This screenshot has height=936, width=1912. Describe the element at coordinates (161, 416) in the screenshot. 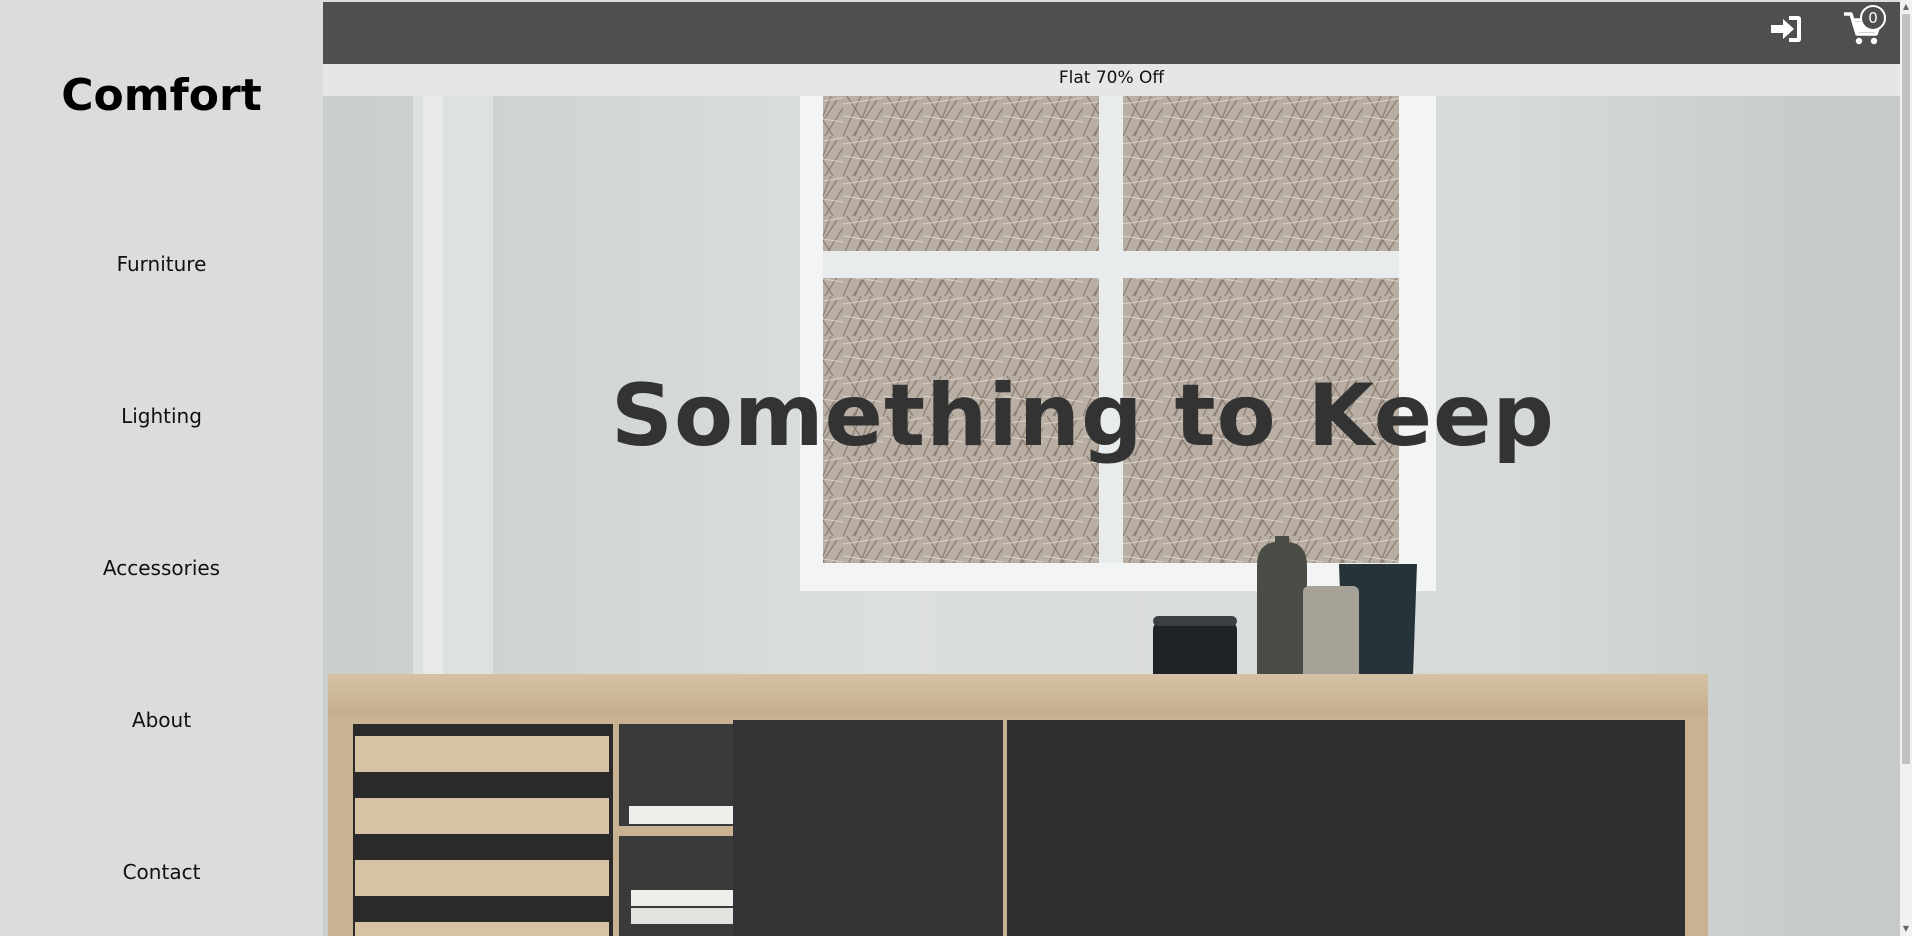

I see `sidebar-item-lighting: Lighting` at that location.